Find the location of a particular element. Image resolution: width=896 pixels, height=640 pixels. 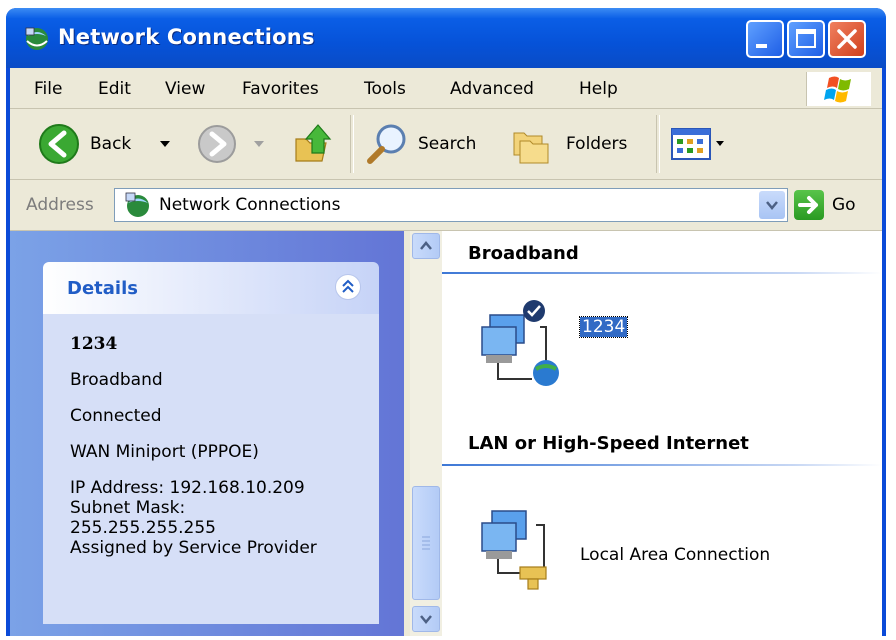

grip-icon is located at coordinates (426, 543).